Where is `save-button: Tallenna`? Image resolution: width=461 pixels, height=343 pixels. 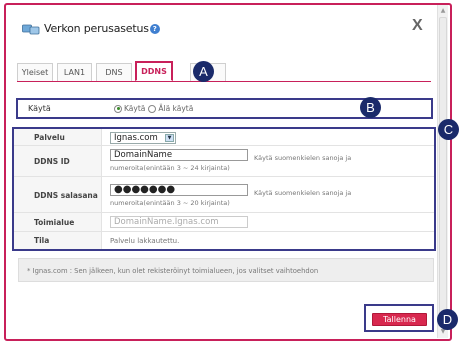
save-button: Tallenna is located at coordinates (399, 319).